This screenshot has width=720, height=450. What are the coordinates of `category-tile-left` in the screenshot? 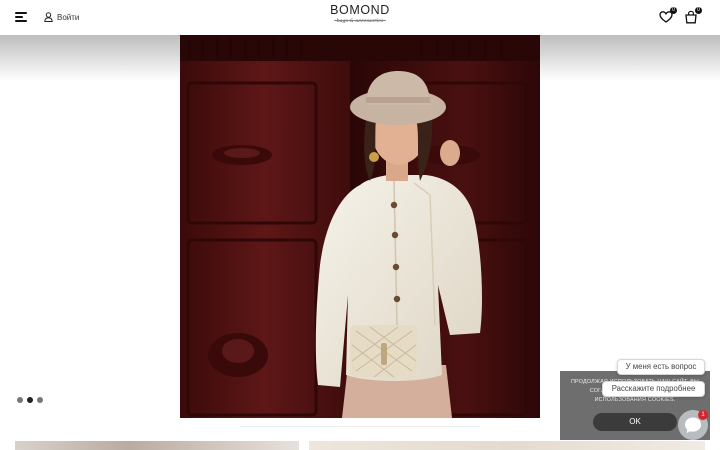 It's located at (157, 445).